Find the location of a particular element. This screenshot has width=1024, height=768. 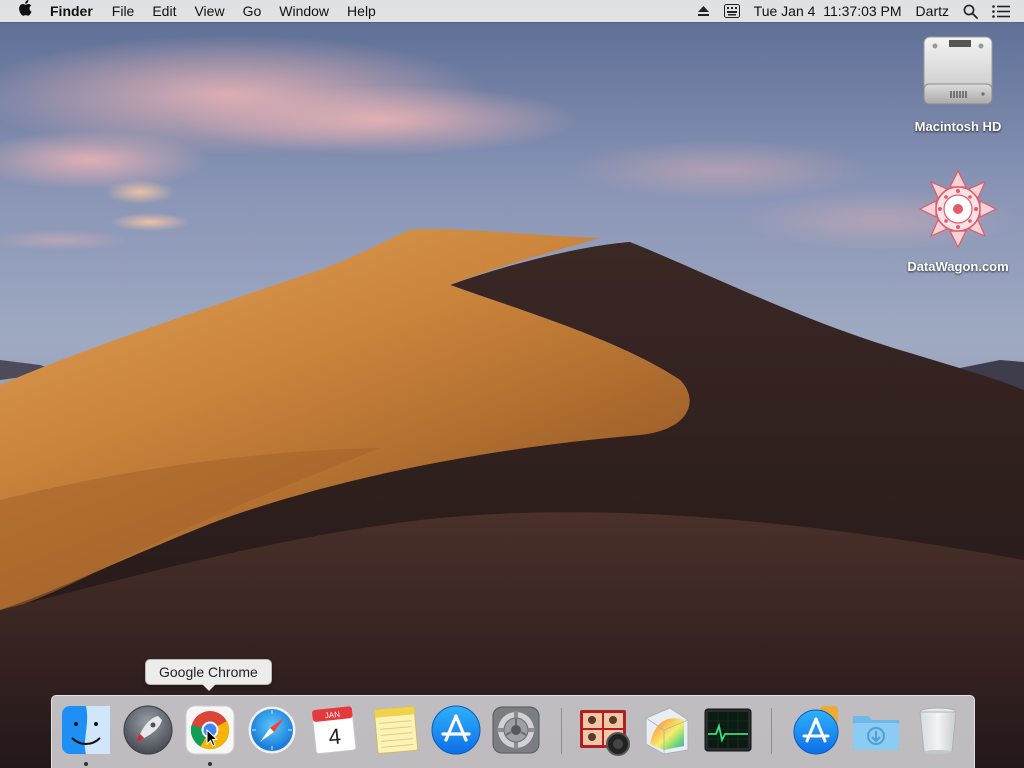

dock-notes is located at coordinates (396, 730).